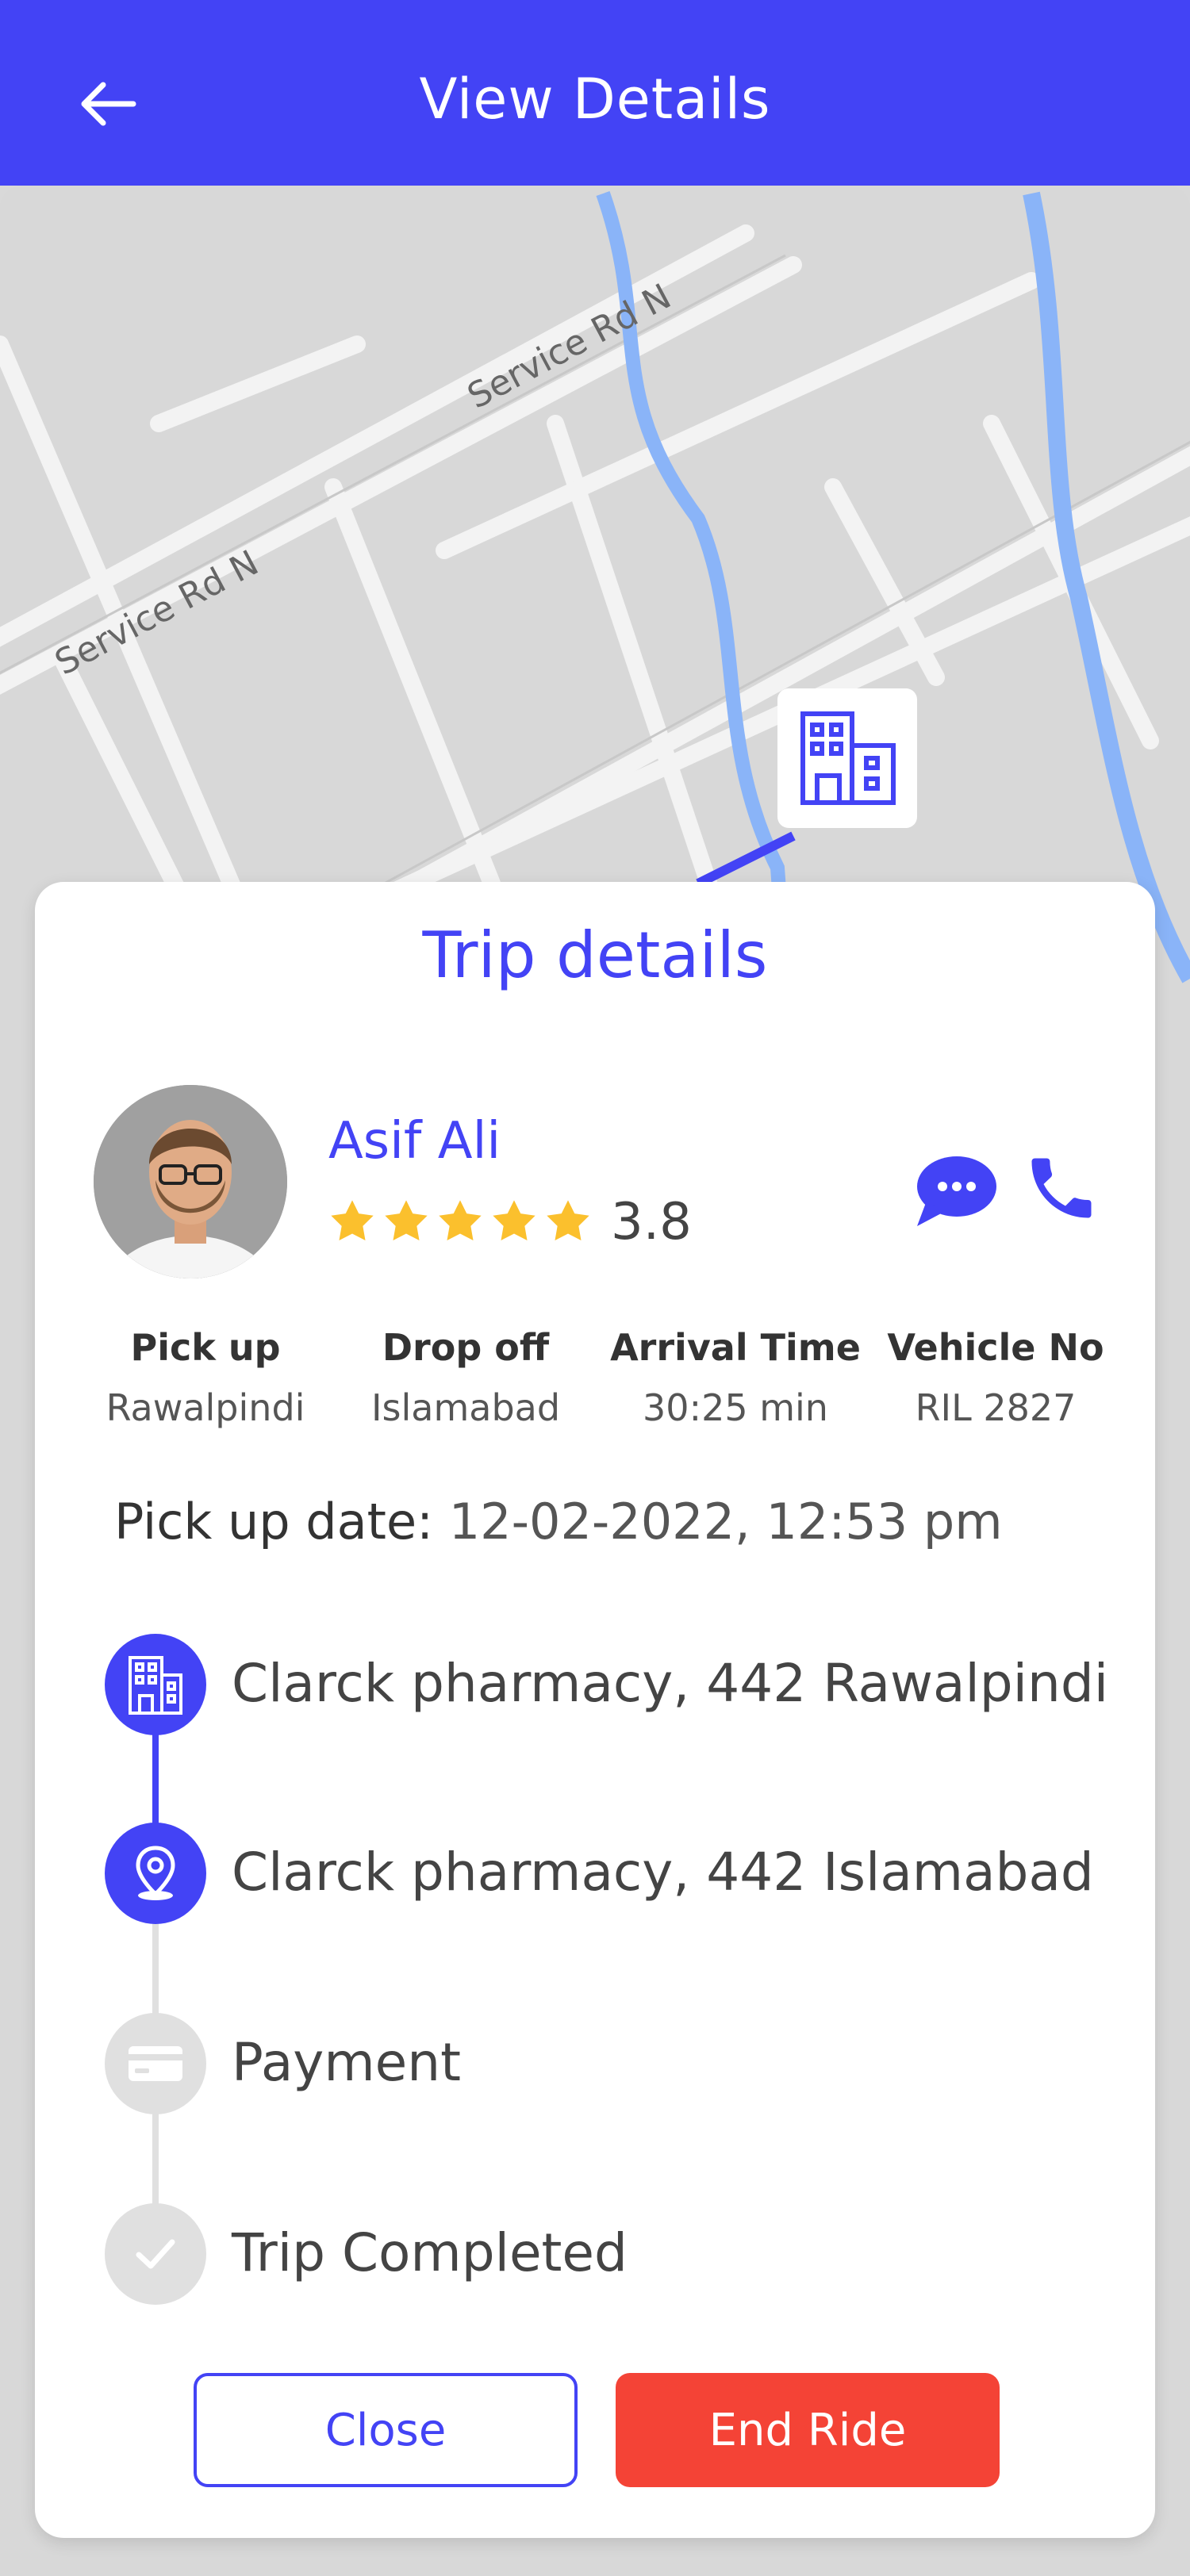 This screenshot has width=1190, height=2576. I want to click on phone-icon, so click(1061, 1188).